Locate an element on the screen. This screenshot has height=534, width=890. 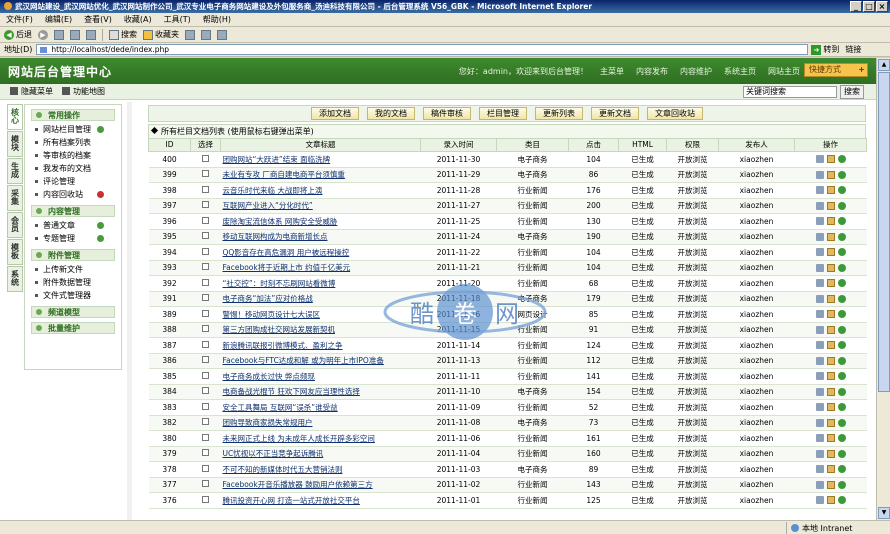
print-icon is located at coordinates (222, 34).